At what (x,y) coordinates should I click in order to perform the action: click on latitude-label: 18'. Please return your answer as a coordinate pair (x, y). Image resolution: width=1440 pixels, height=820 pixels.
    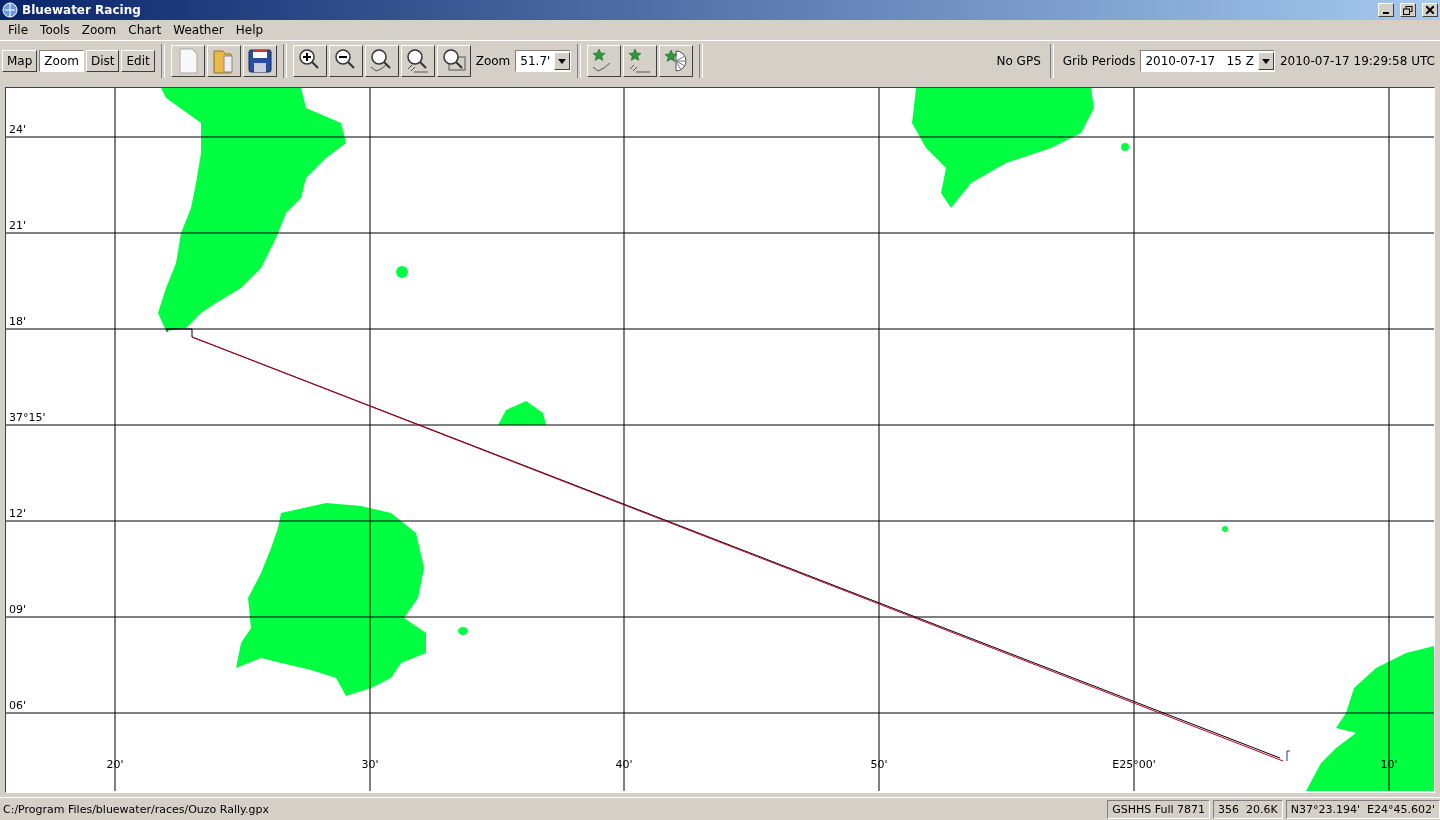
    Looking at the image, I should click on (18, 321).